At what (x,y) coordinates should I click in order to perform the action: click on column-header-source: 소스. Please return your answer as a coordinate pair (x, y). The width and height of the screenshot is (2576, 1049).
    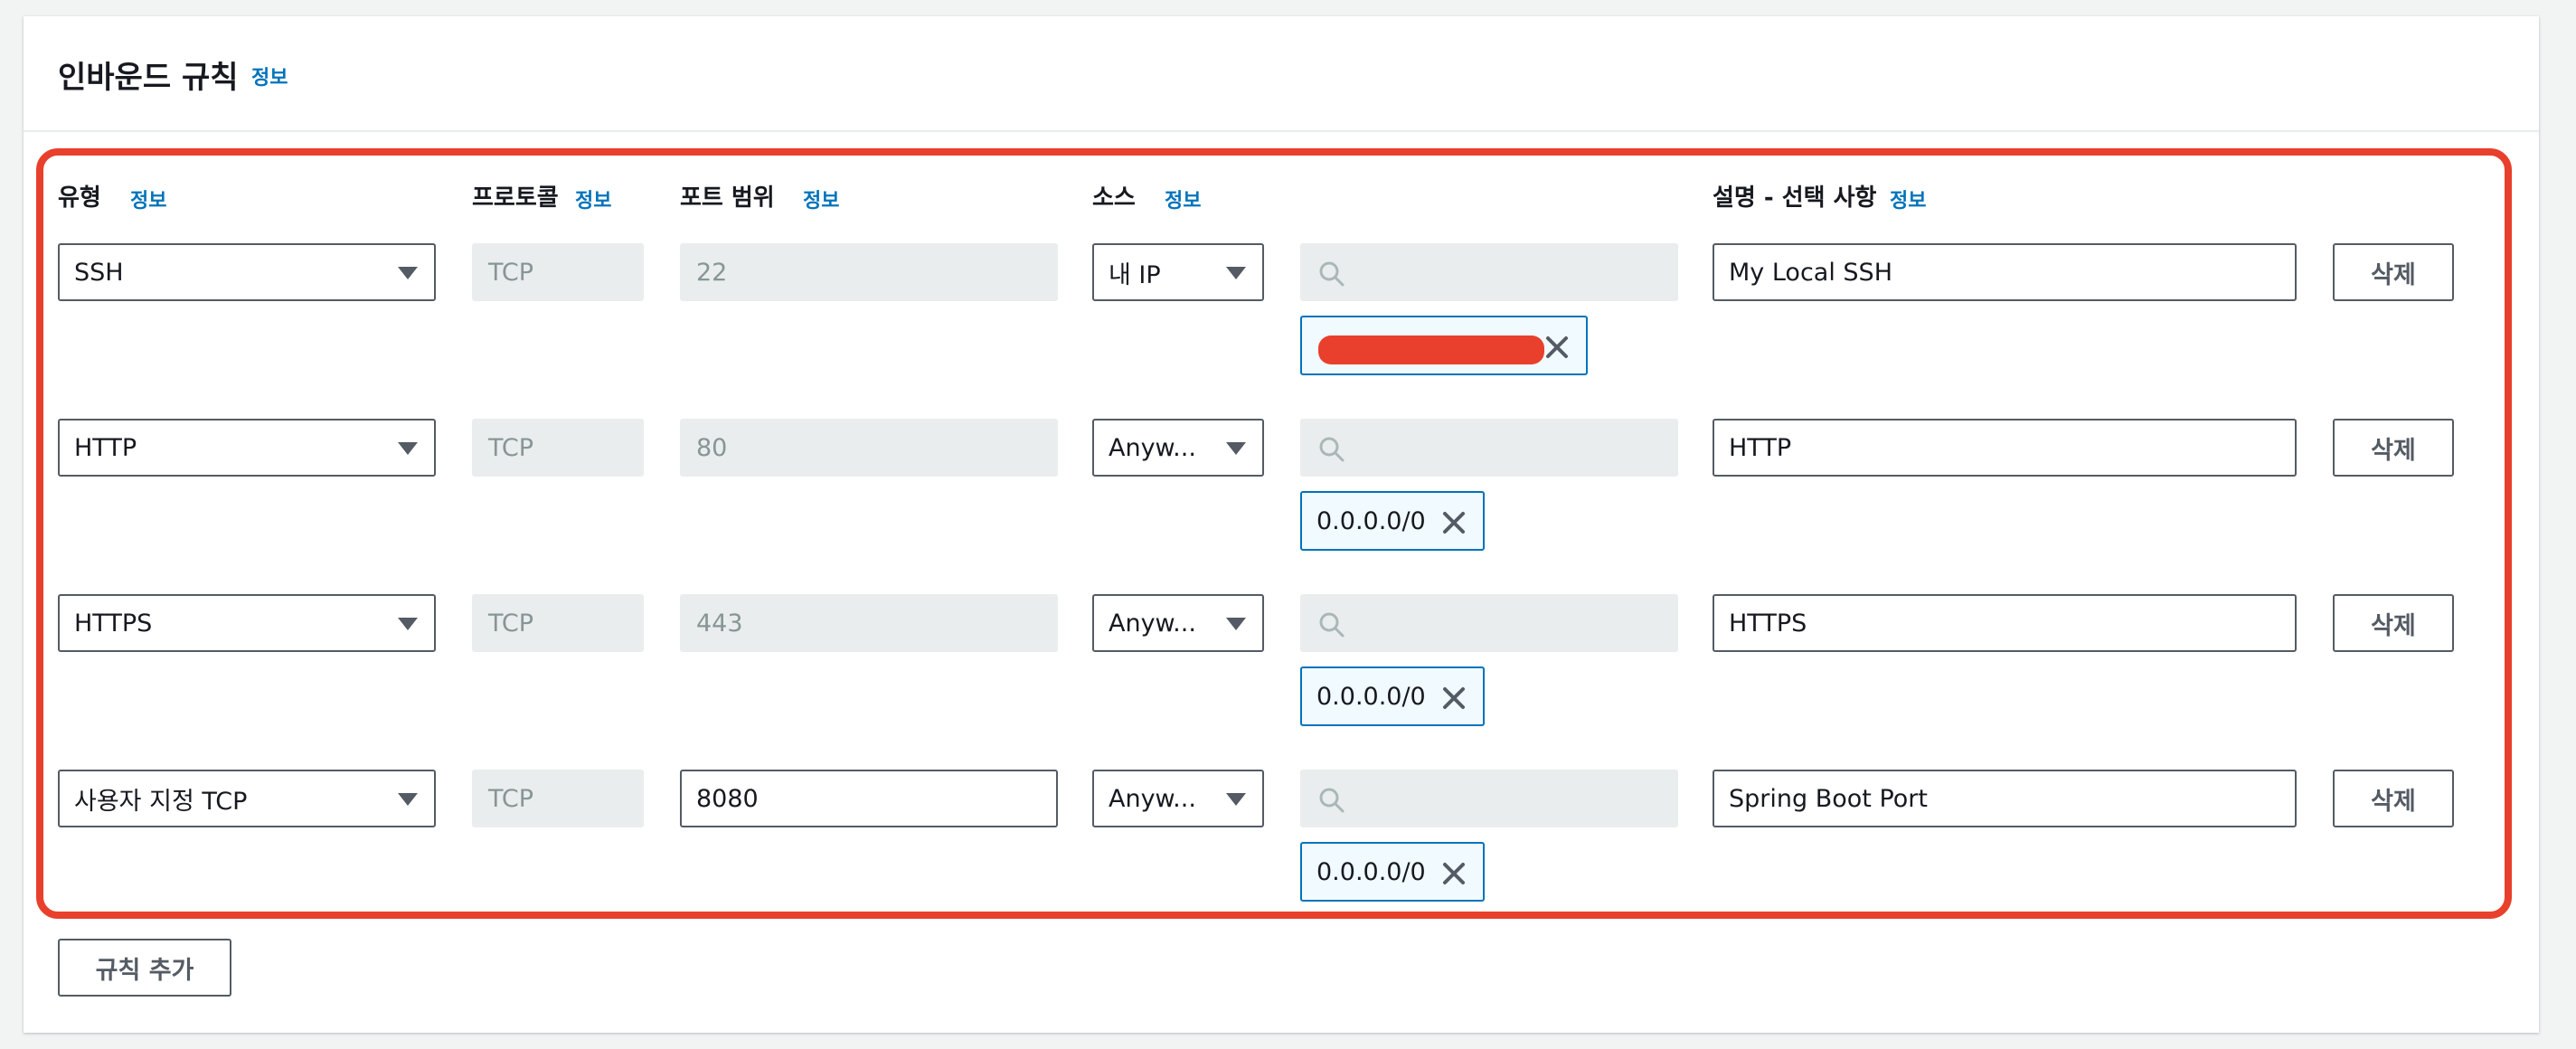
    Looking at the image, I should click on (1114, 198).